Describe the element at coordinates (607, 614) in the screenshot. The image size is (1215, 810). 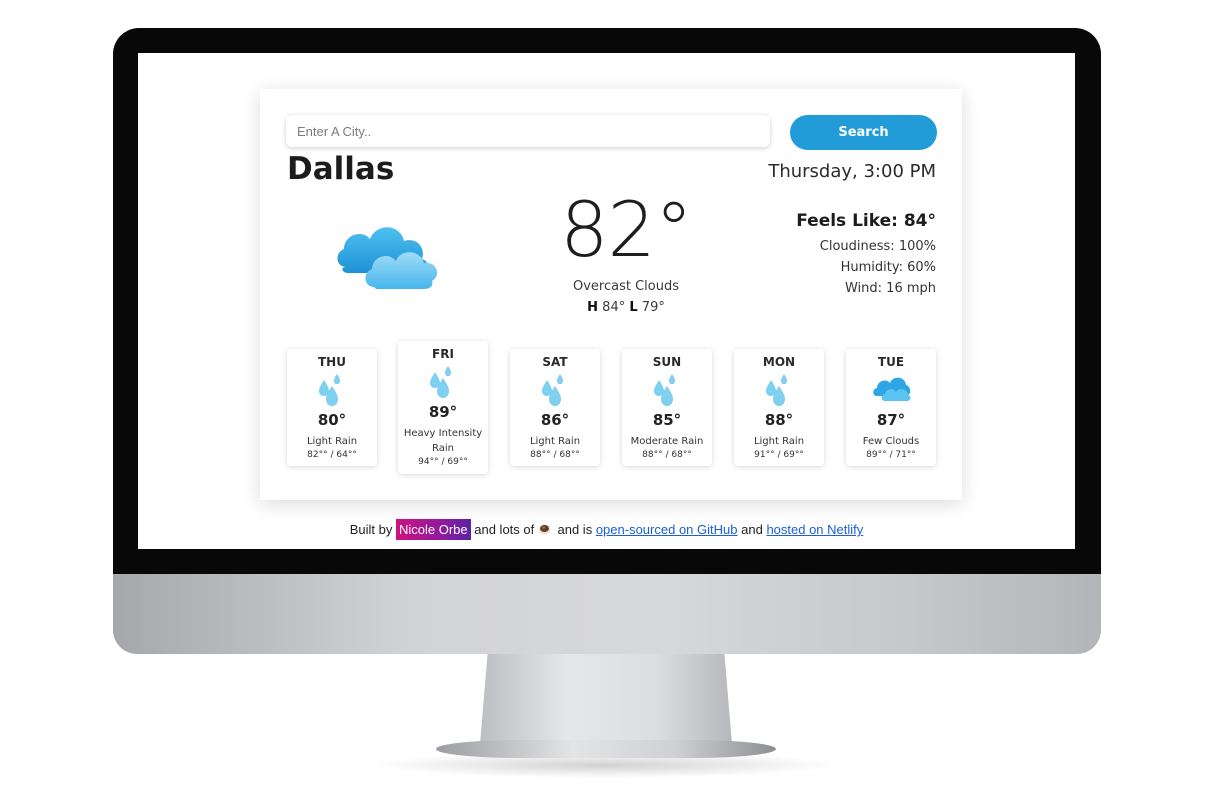
I see `monitor-chin` at that location.